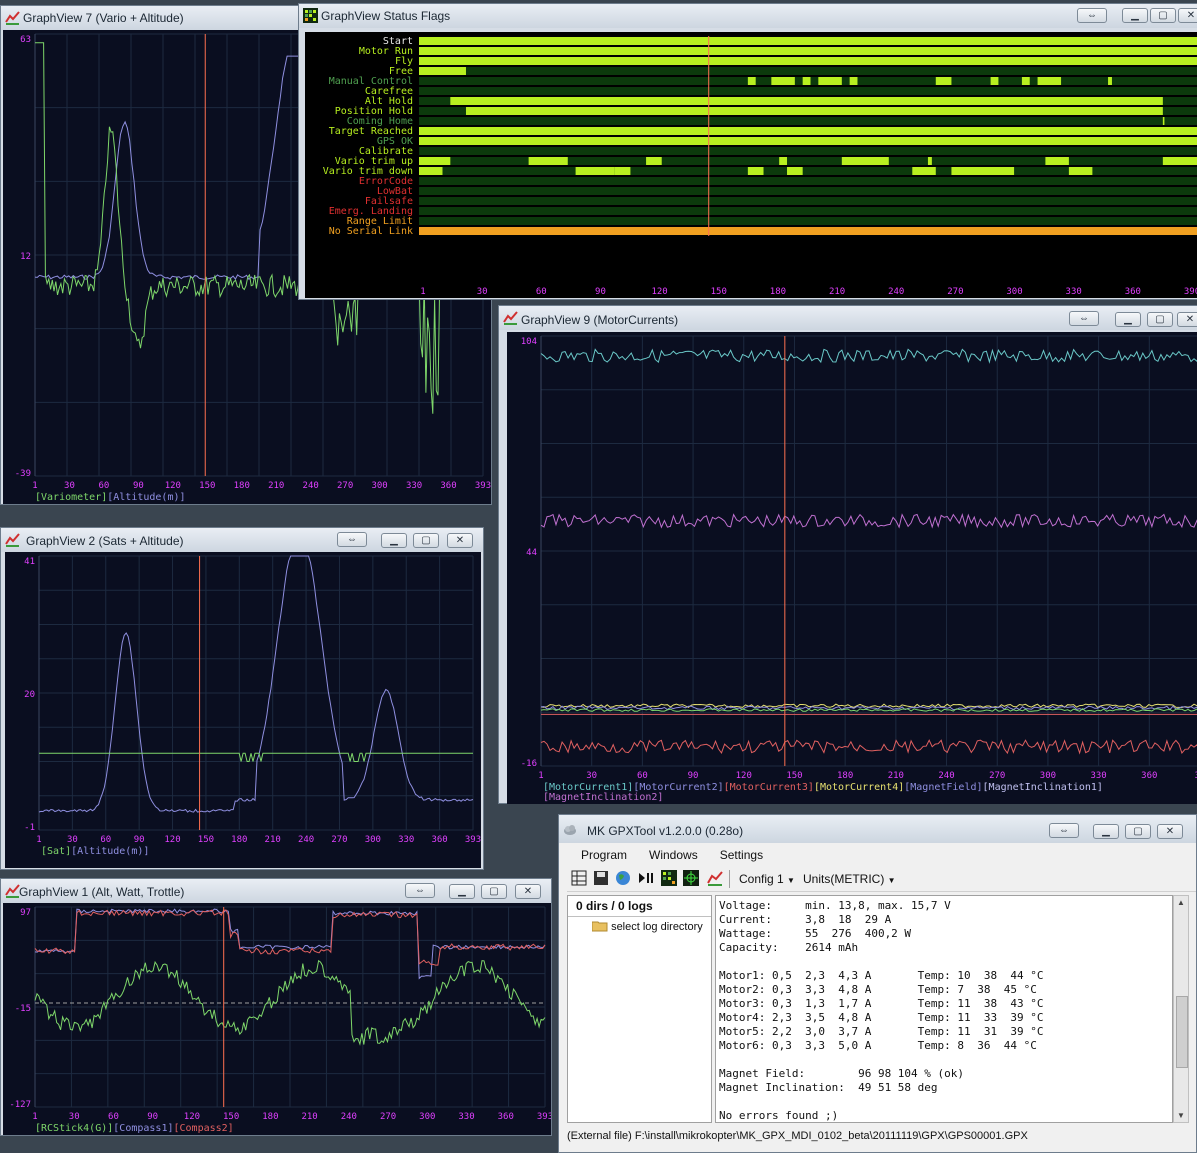  Describe the element at coordinates (1181, 902) in the screenshot. I see `scroll-up-arrow: ▲` at that location.